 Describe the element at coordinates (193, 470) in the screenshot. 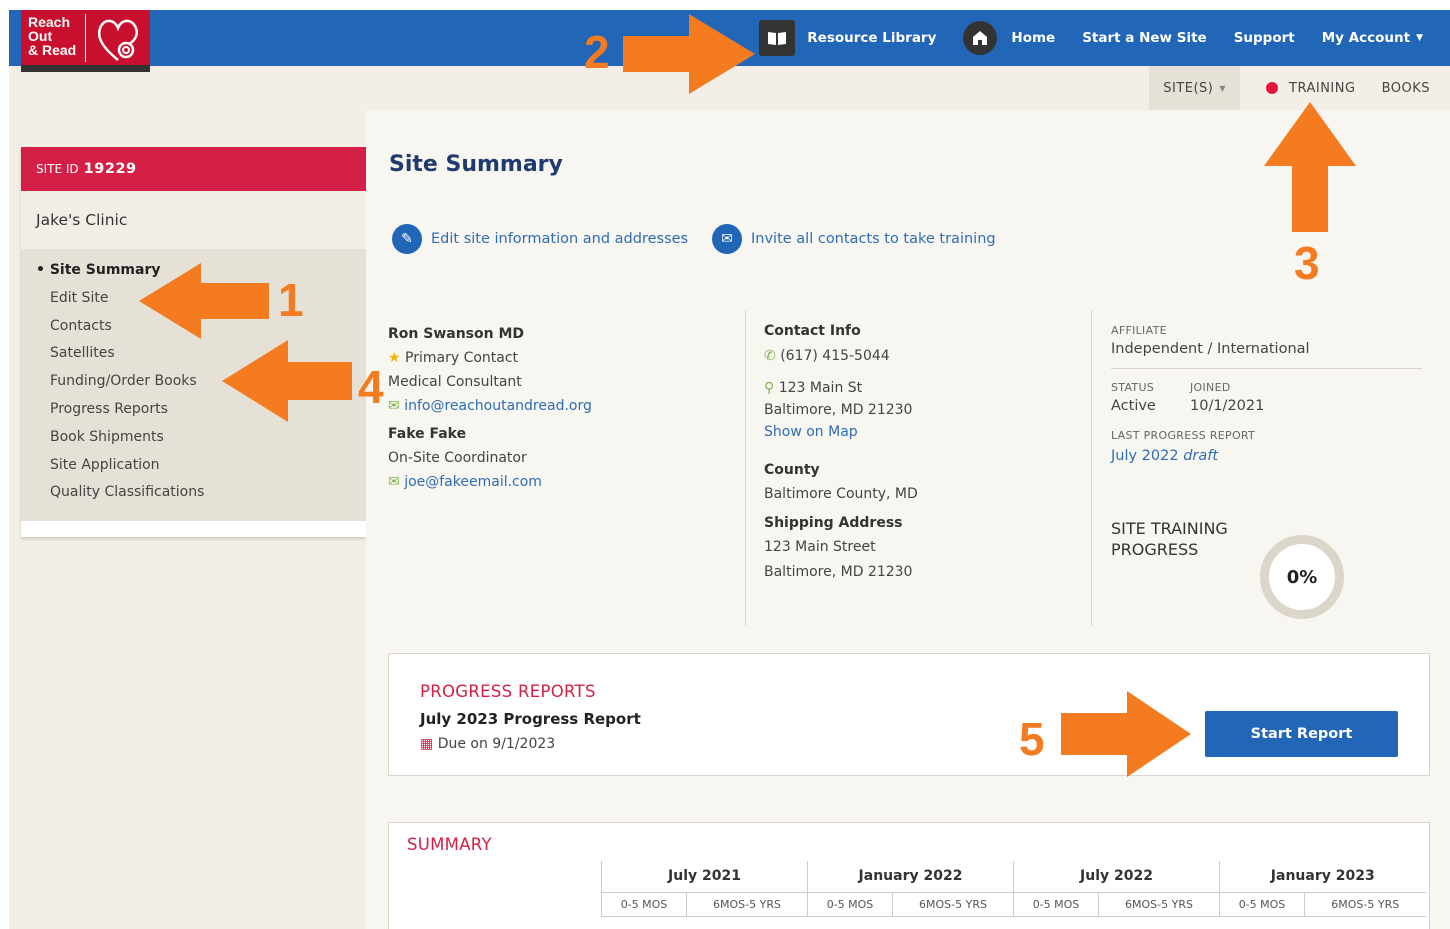

I see `sidebar-item-site-application: Site Application` at that location.